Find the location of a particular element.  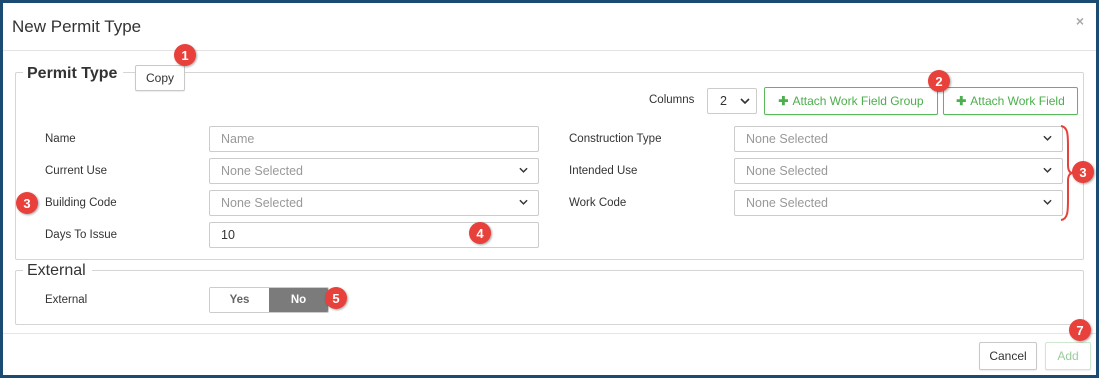

callout-badge-2: 2 is located at coordinates (939, 81).